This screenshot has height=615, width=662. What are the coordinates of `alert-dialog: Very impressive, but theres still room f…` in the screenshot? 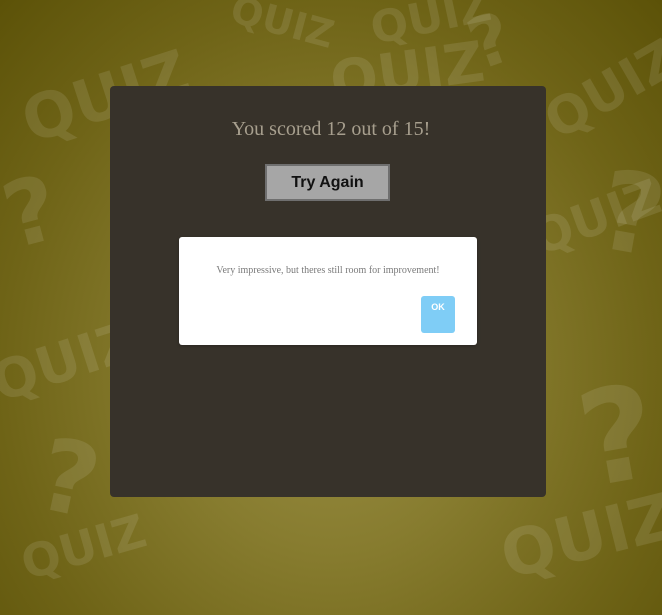 It's located at (328, 291).